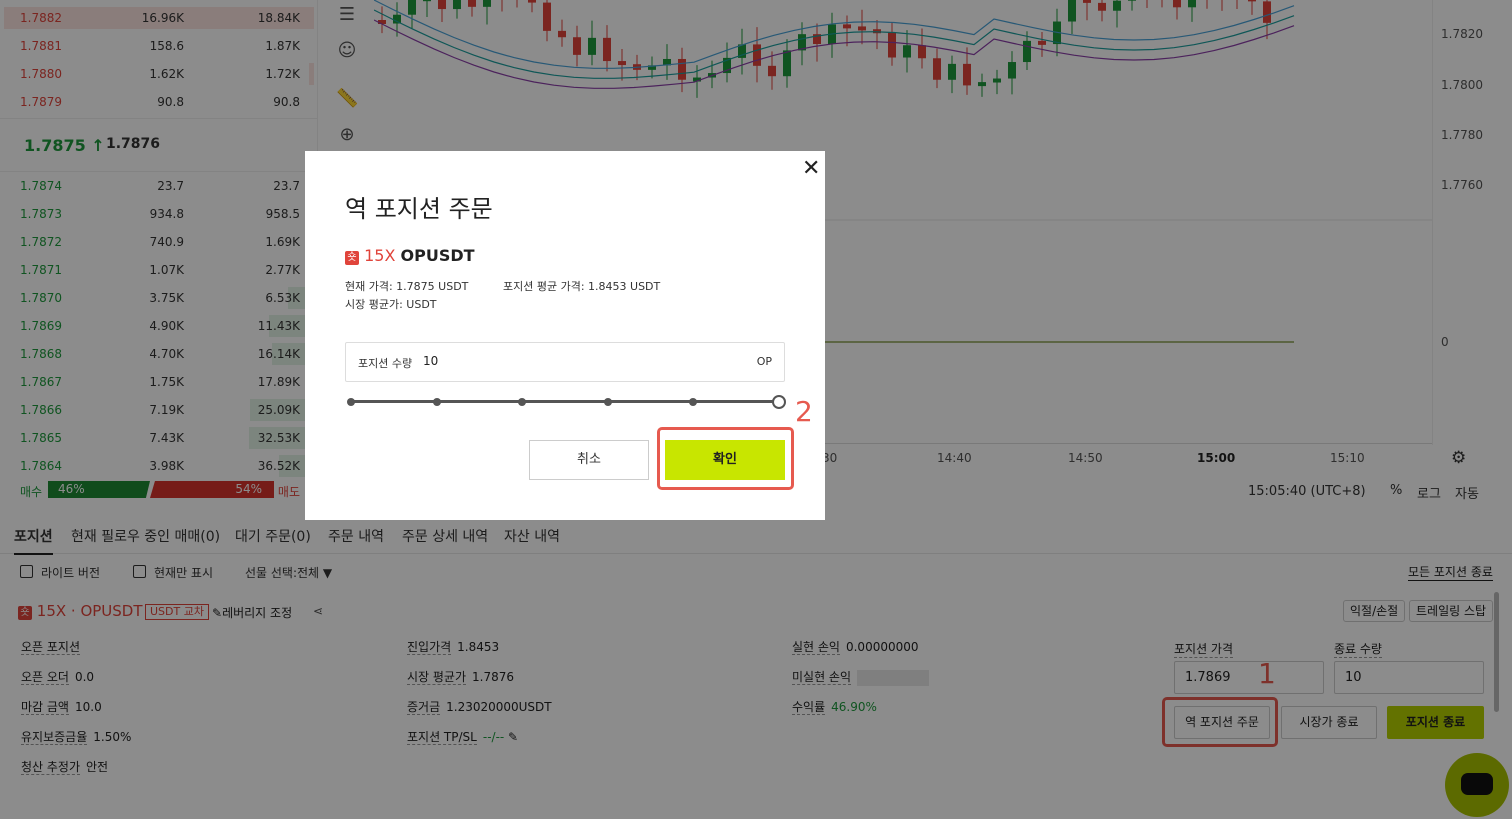  Describe the element at coordinates (565, 362) in the screenshot. I see `position-qty-field: 포지션 수량 10 OP` at that location.